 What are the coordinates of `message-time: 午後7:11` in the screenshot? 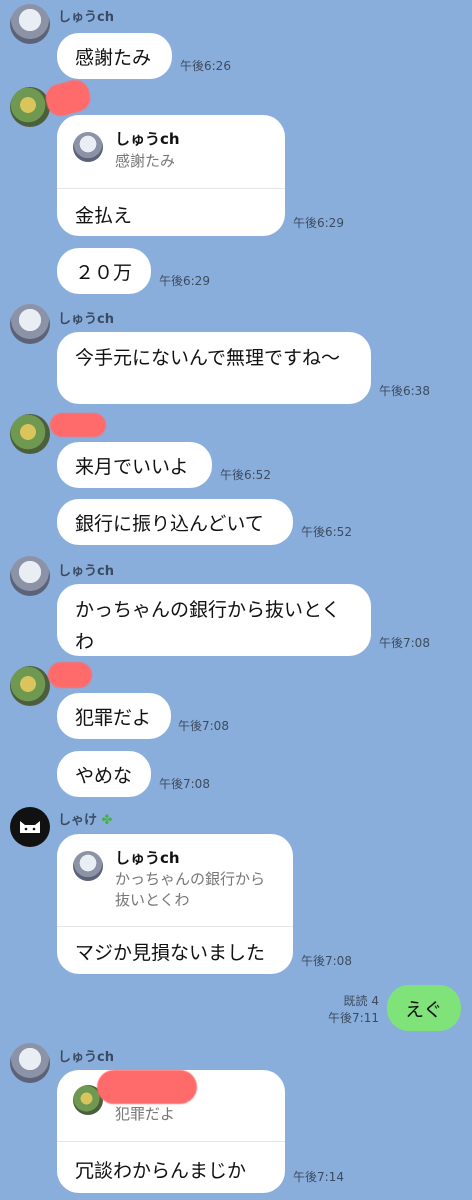 It's located at (353, 1018).